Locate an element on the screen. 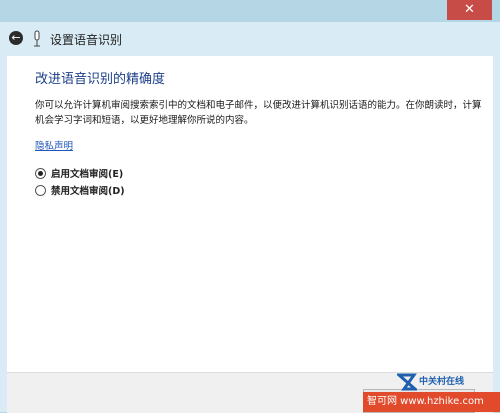  disable-review-option: 禁用文档审阅(D) is located at coordinates (80, 190).